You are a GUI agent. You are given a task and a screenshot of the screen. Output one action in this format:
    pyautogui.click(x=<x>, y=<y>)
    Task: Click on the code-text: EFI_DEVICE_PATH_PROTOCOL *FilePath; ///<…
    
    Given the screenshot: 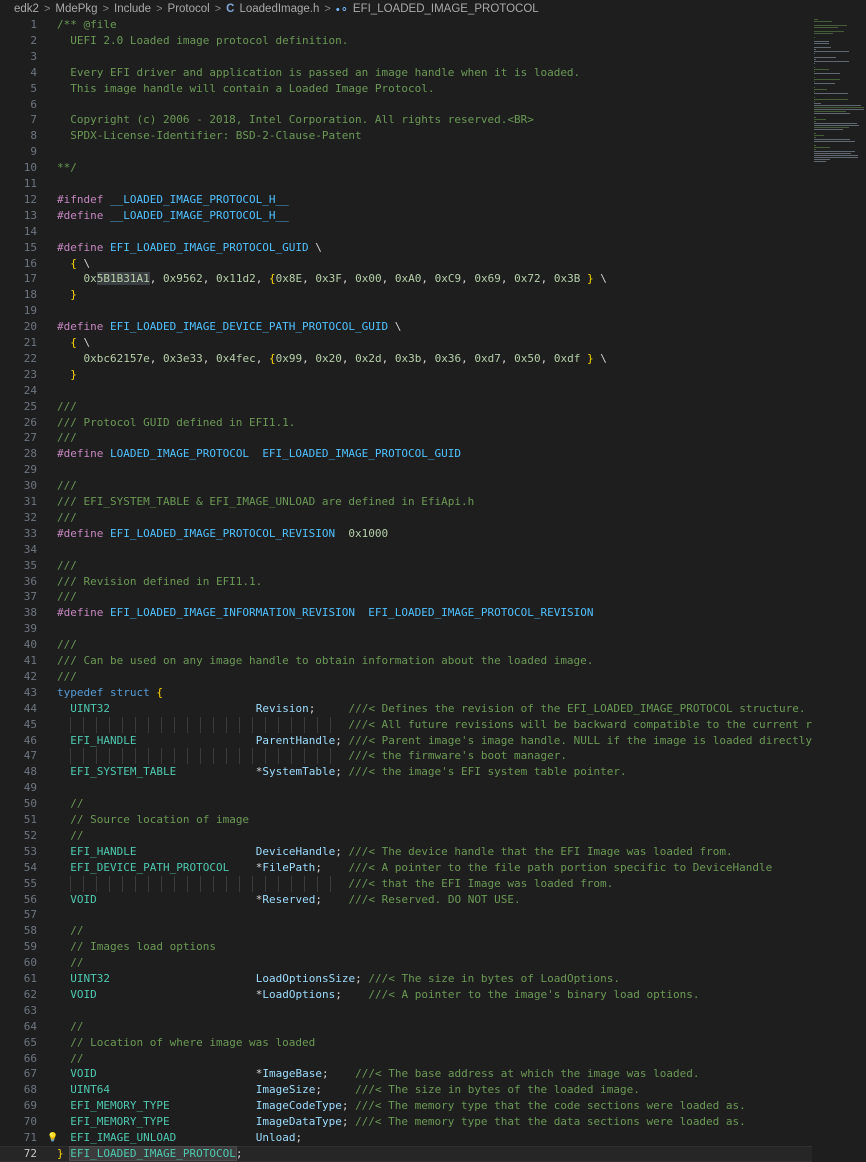 What is the action you would take?
    pyautogui.click(x=421, y=867)
    